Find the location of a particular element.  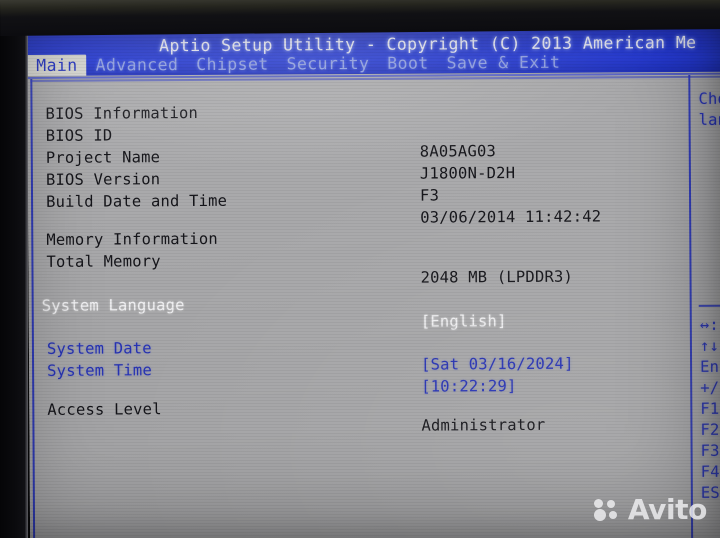

help-separator is located at coordinates (709, 305).